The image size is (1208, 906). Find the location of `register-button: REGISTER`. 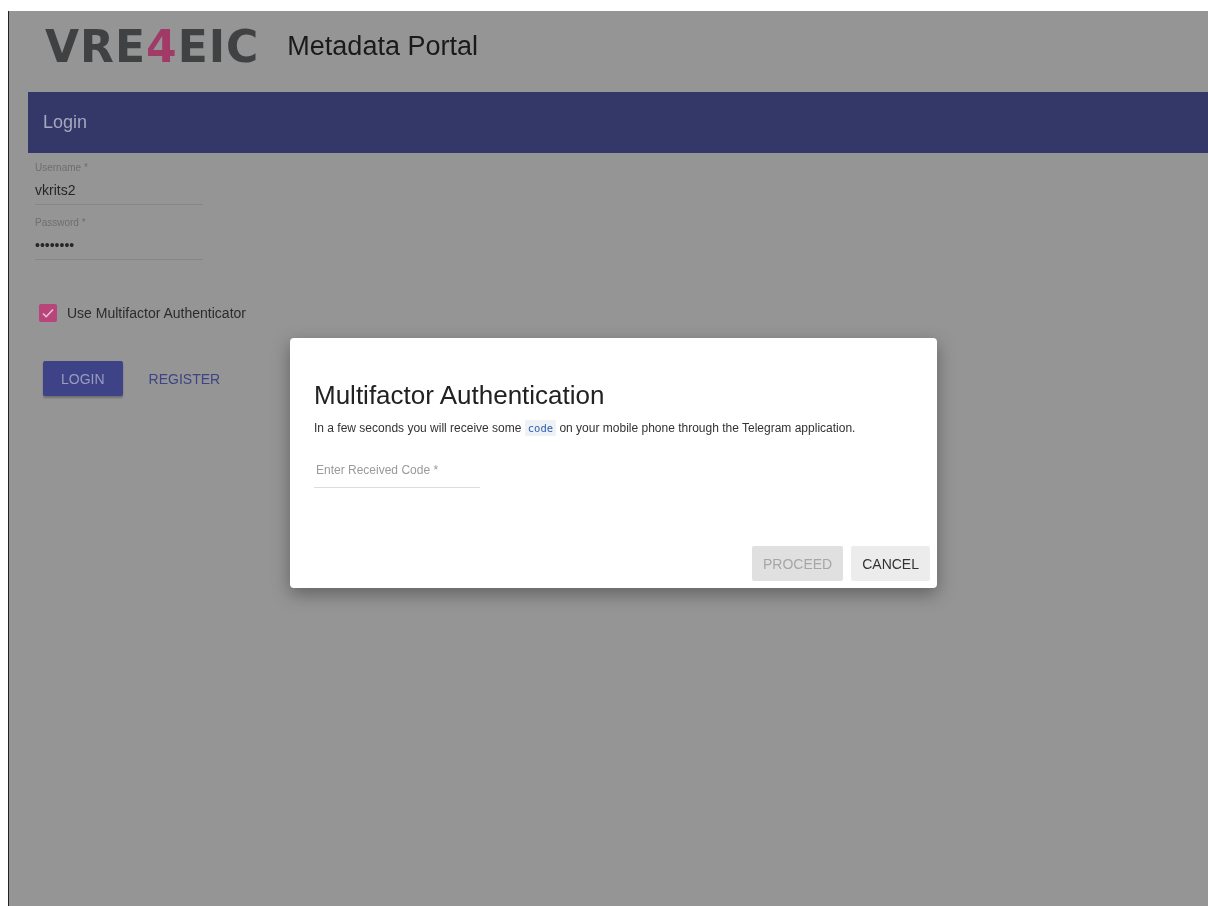

register-button: REGISTER is located at coordinates (184, 378).